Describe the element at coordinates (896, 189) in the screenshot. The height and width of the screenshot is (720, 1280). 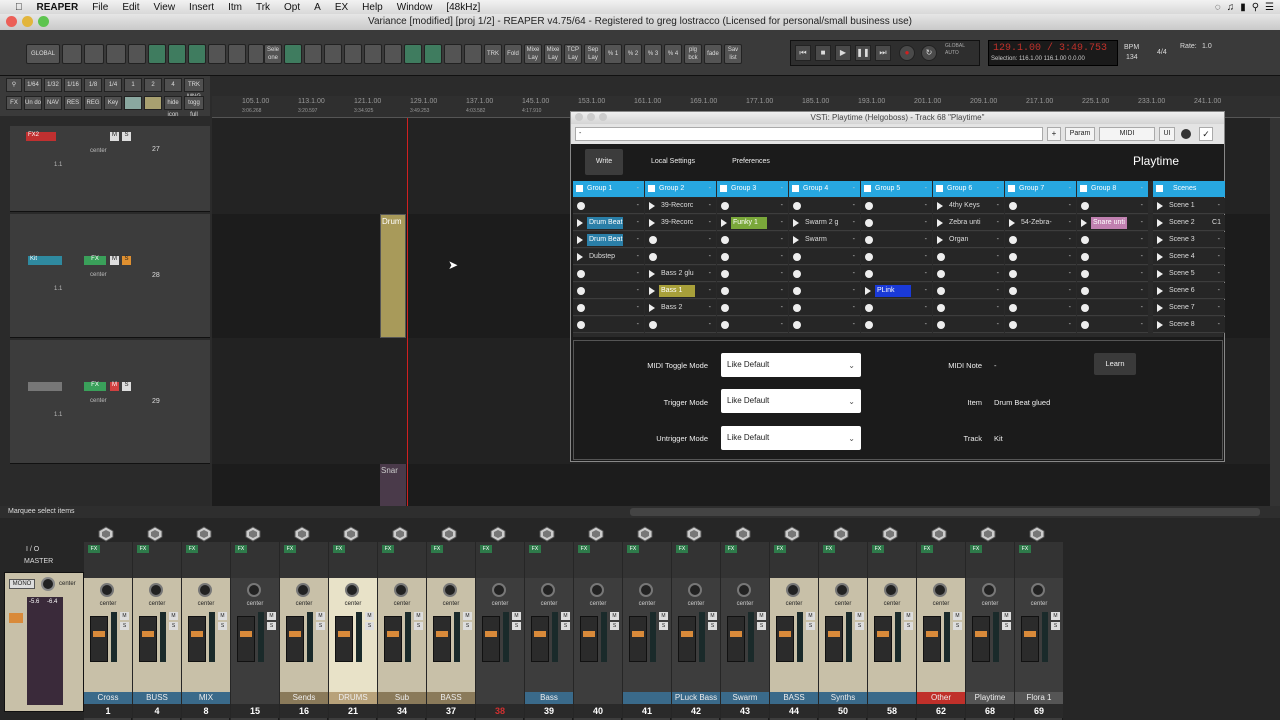
I see `group-header: Group 5 -` at that location.